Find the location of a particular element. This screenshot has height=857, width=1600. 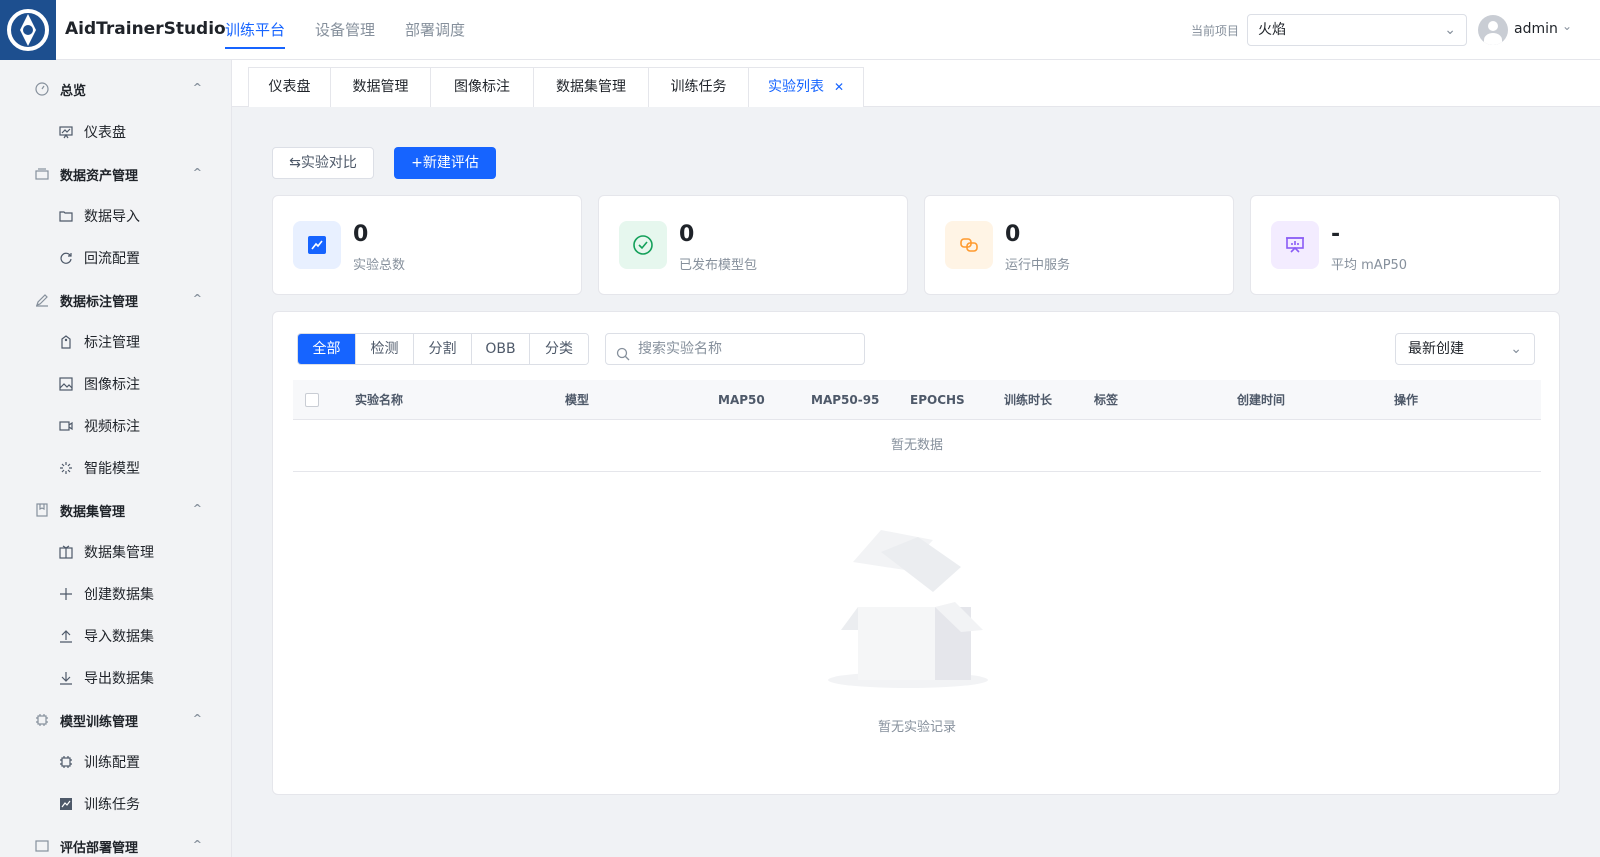

tab-label: 实验列表 is located at coordinates (795, 87).